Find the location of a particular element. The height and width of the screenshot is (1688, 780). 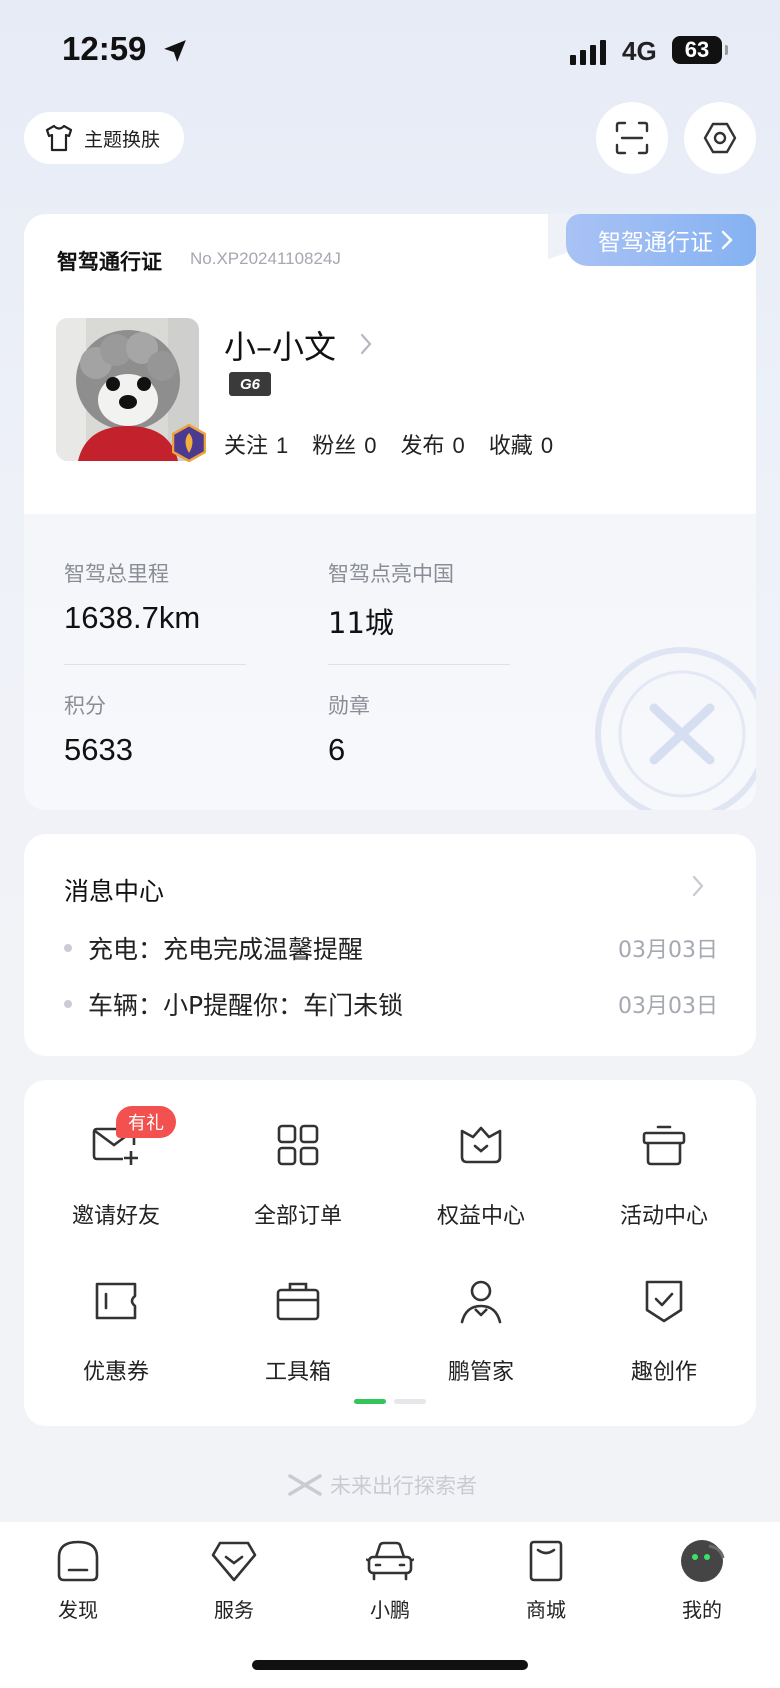

toolbox-button: 工具箱 is located at coordinates (298, 1328).